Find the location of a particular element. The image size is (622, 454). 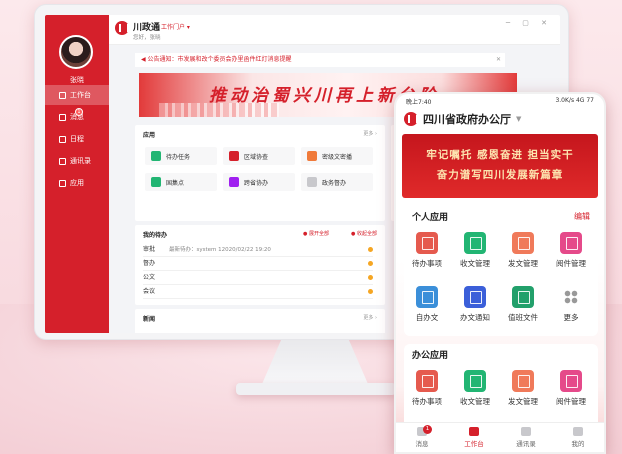

collapse-all-link: ● 收起全部 is located at coordinates (364, 233).